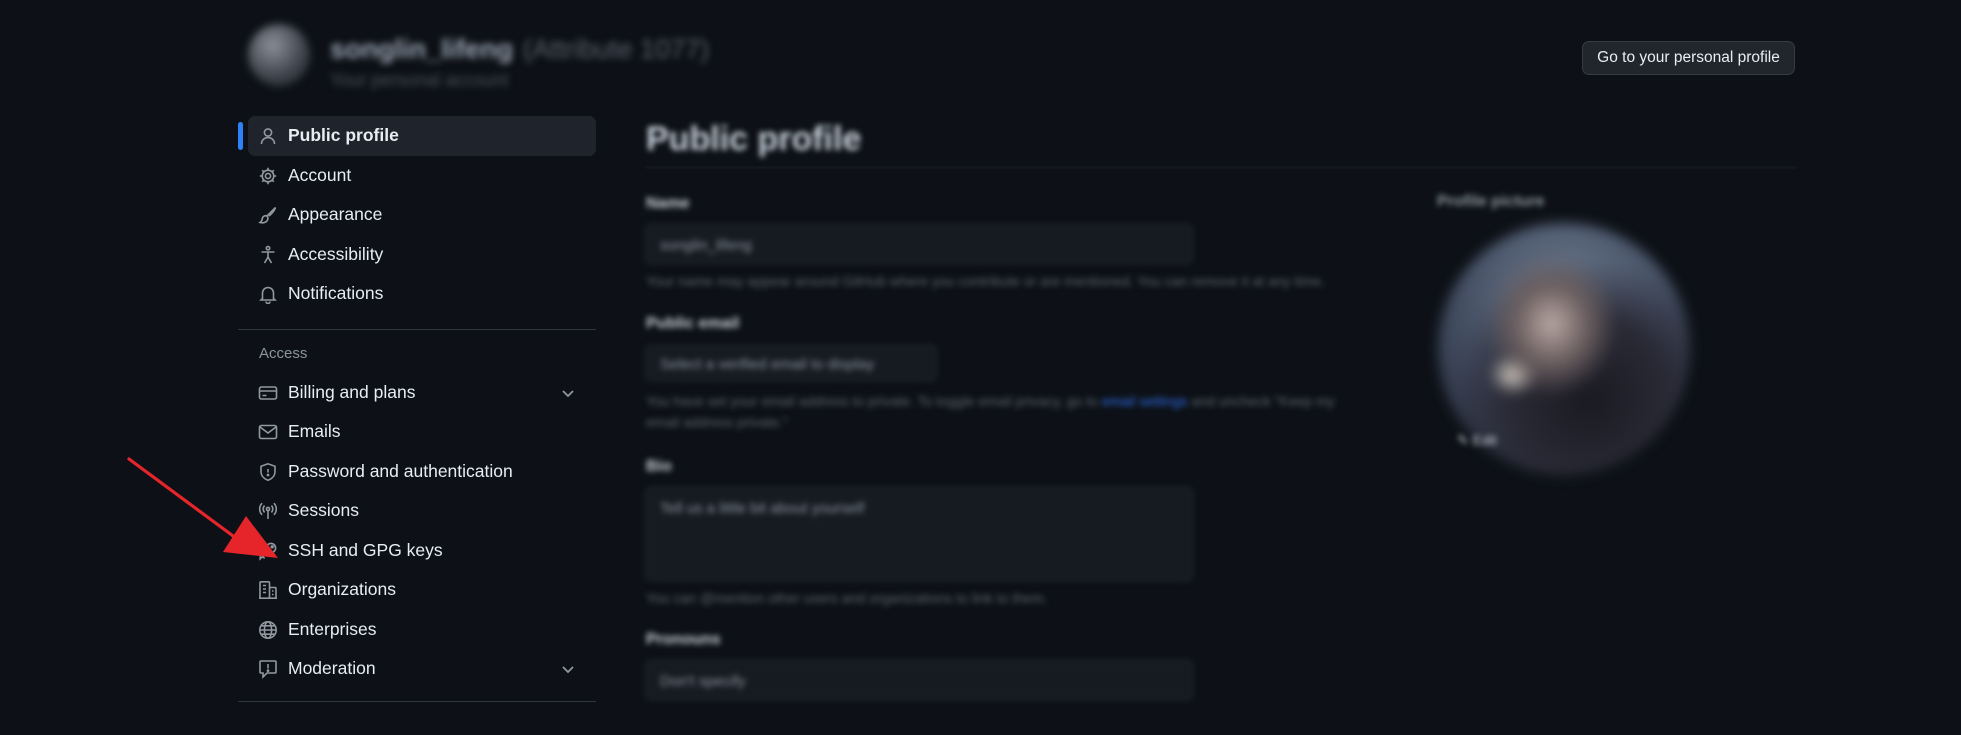 The width and height of the screenshot is (1961, 735). Describe the element at coordinates (268, 215) in the screenshot. I see `paintbrush-icon` at that location.